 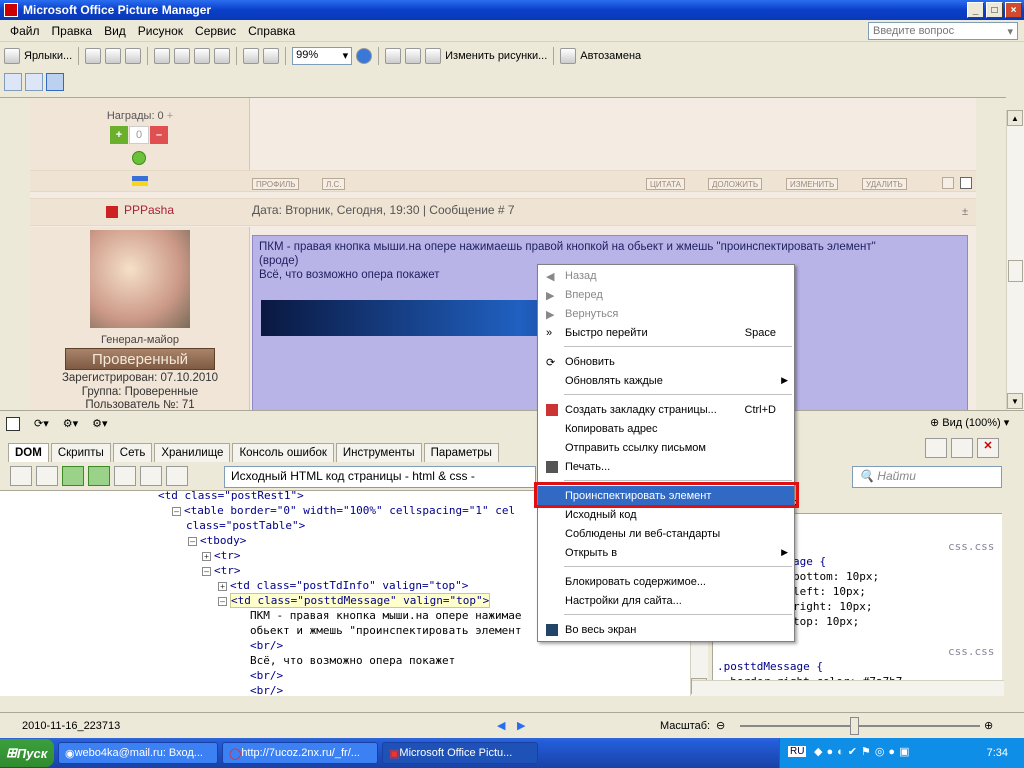 What do you see at coordinates (221, 571) in the screenshot?
I see `tree-node: – <tr>` at bounding box center [221, 571].